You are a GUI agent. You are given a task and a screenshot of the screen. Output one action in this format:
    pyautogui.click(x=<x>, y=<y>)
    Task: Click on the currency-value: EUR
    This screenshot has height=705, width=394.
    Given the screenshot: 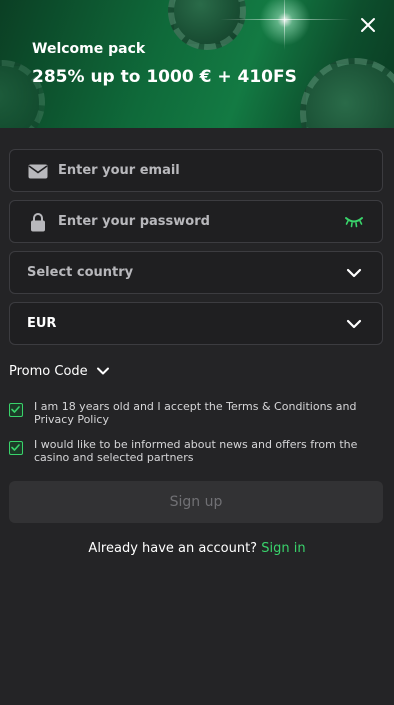 What is the action you would take?
    pyautogui.click(x=42, y=323)
    